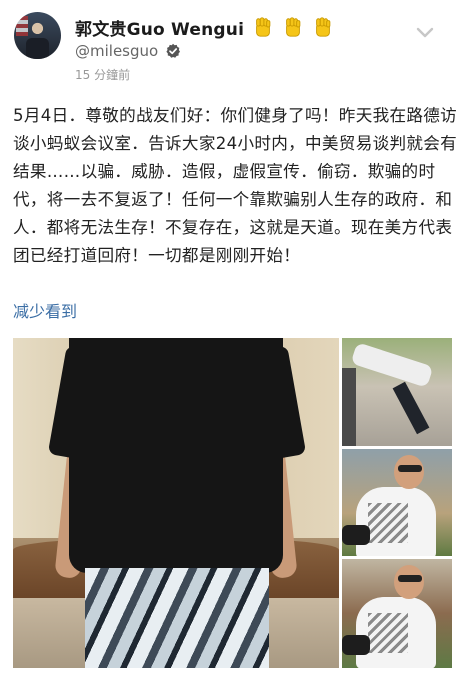 The width and height of the screenshot is (473, 700). I want to click on flag-shape, so click(22, 26).